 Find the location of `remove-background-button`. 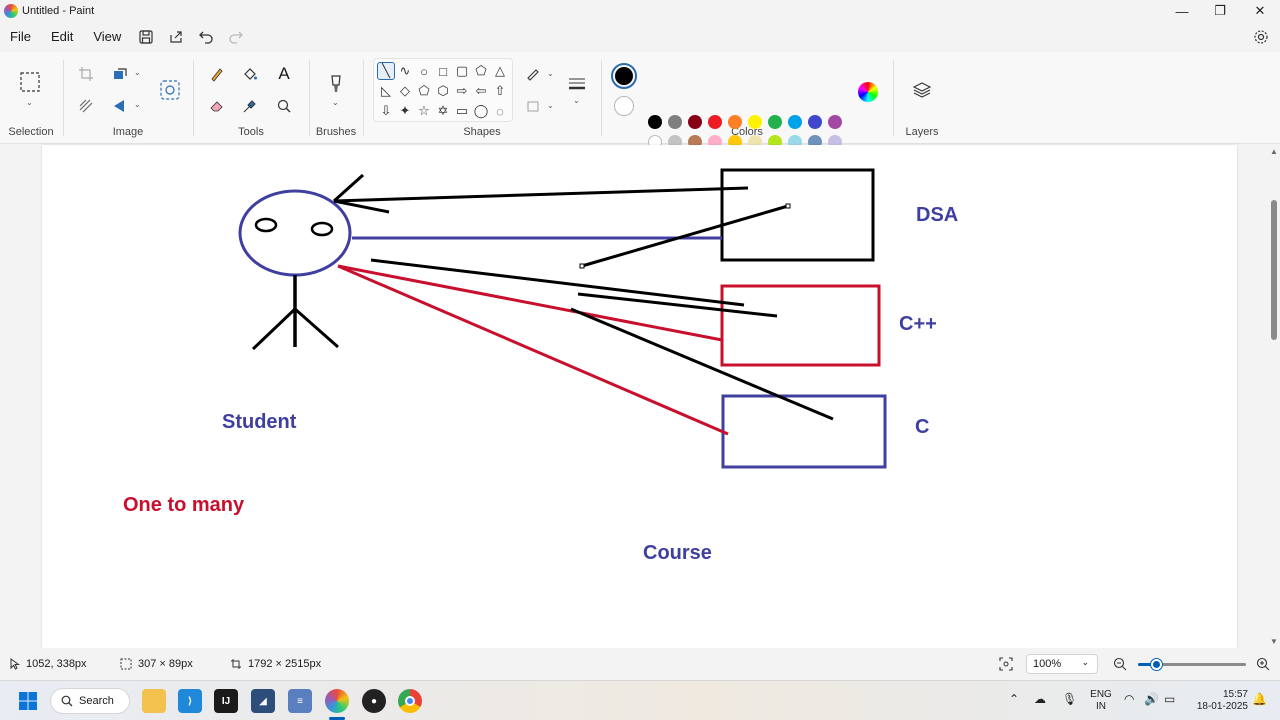

remove-background-button is located at coordinates (170, 90).